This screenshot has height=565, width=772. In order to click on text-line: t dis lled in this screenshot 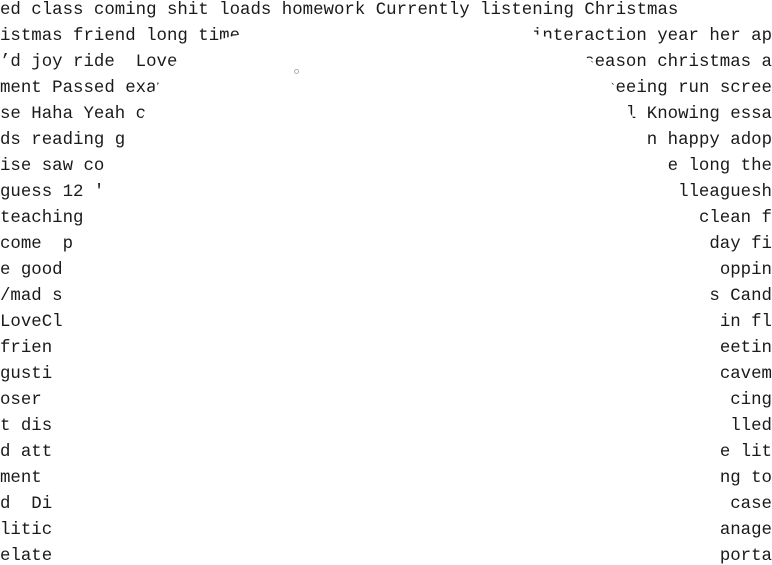, I will do `click(386, 427)`.